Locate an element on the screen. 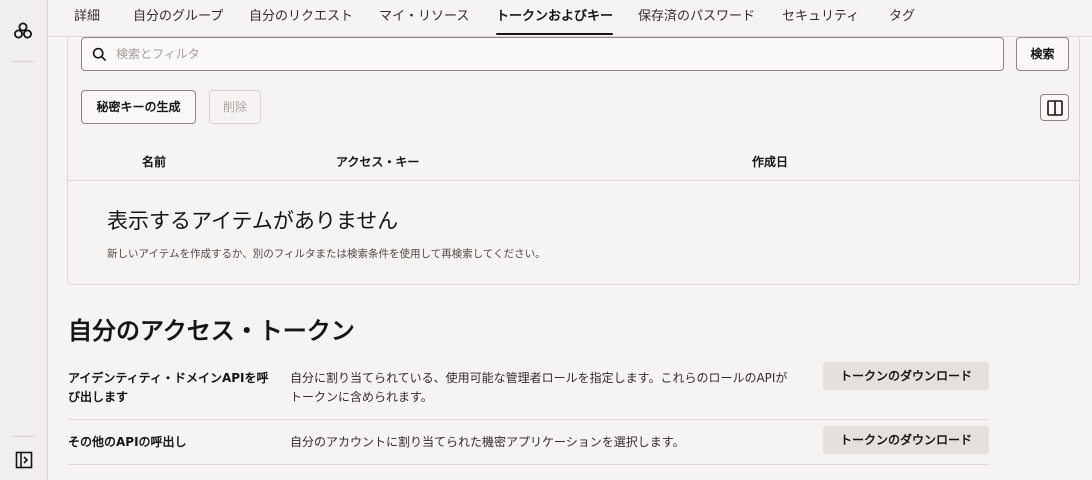 This screenshot has height=480, width=1092. search-input is located at coordinates (546, 54).